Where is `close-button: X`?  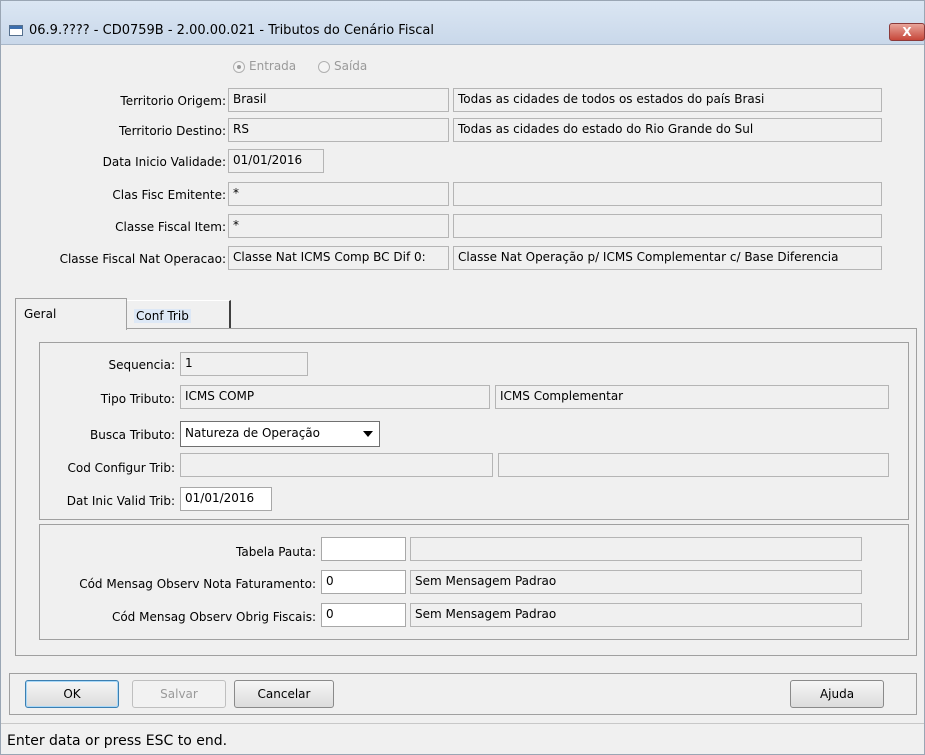 close-button: X is located at coordinates (907, 32).